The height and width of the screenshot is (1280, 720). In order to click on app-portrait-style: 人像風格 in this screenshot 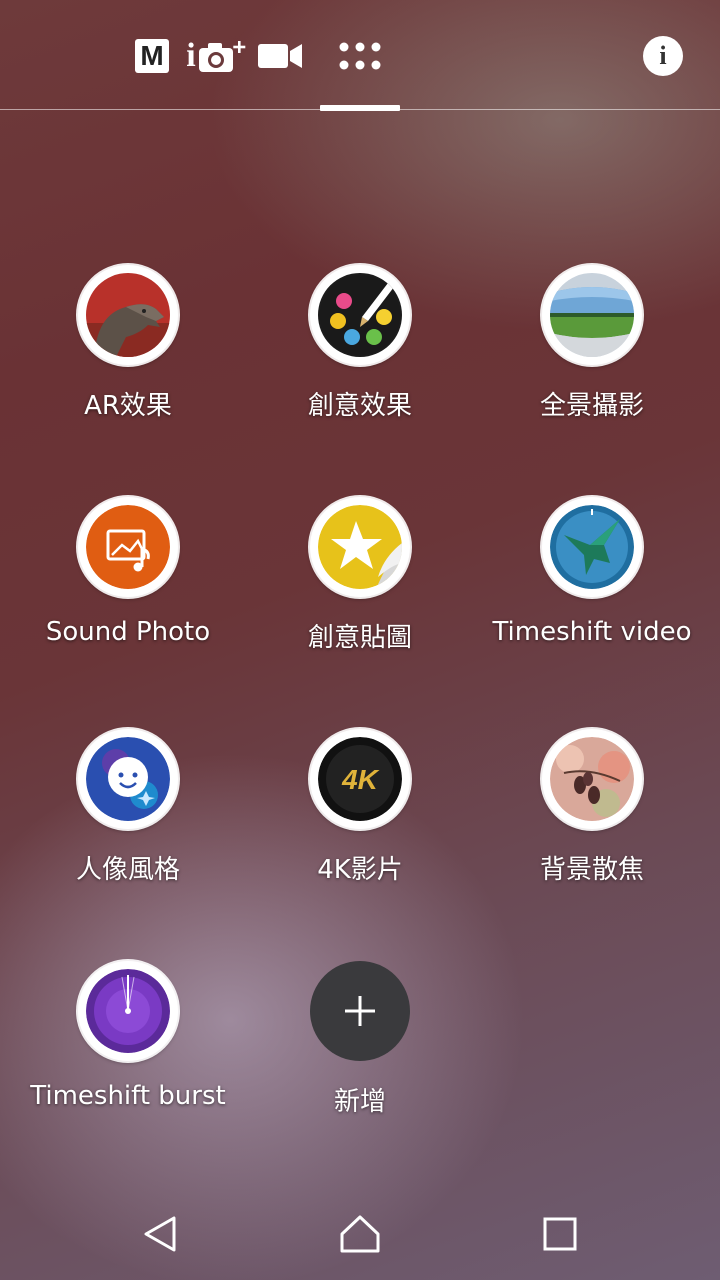, I will do `click(128, 829)`.